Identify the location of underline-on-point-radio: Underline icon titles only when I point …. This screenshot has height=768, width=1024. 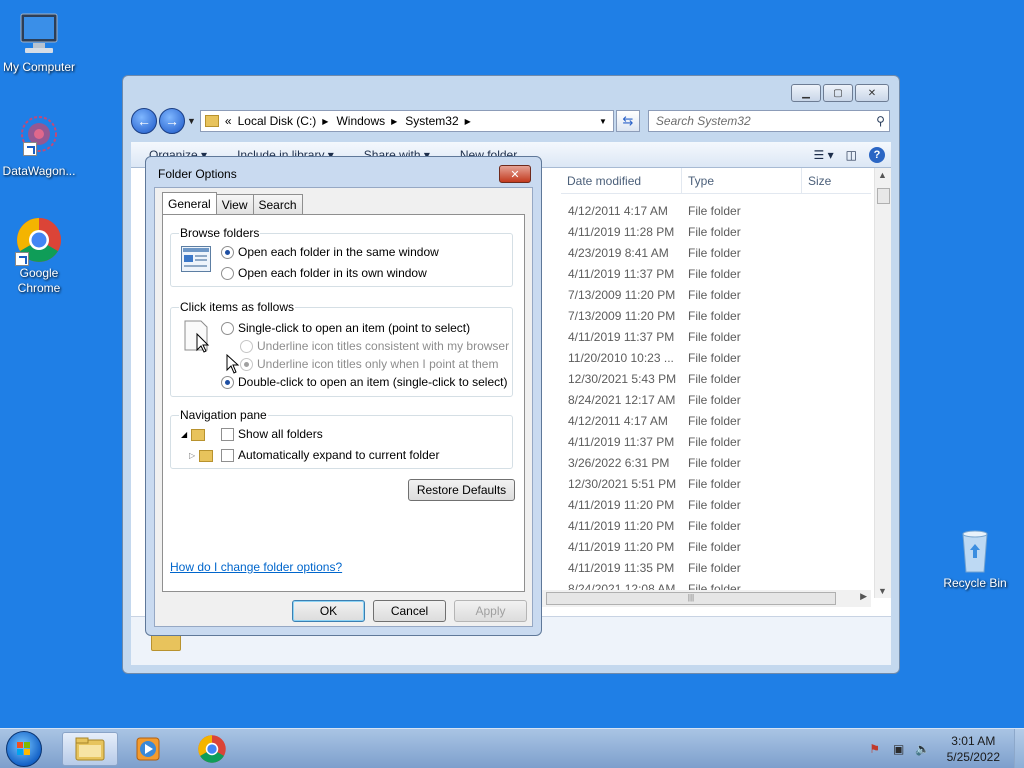
(369, 364).